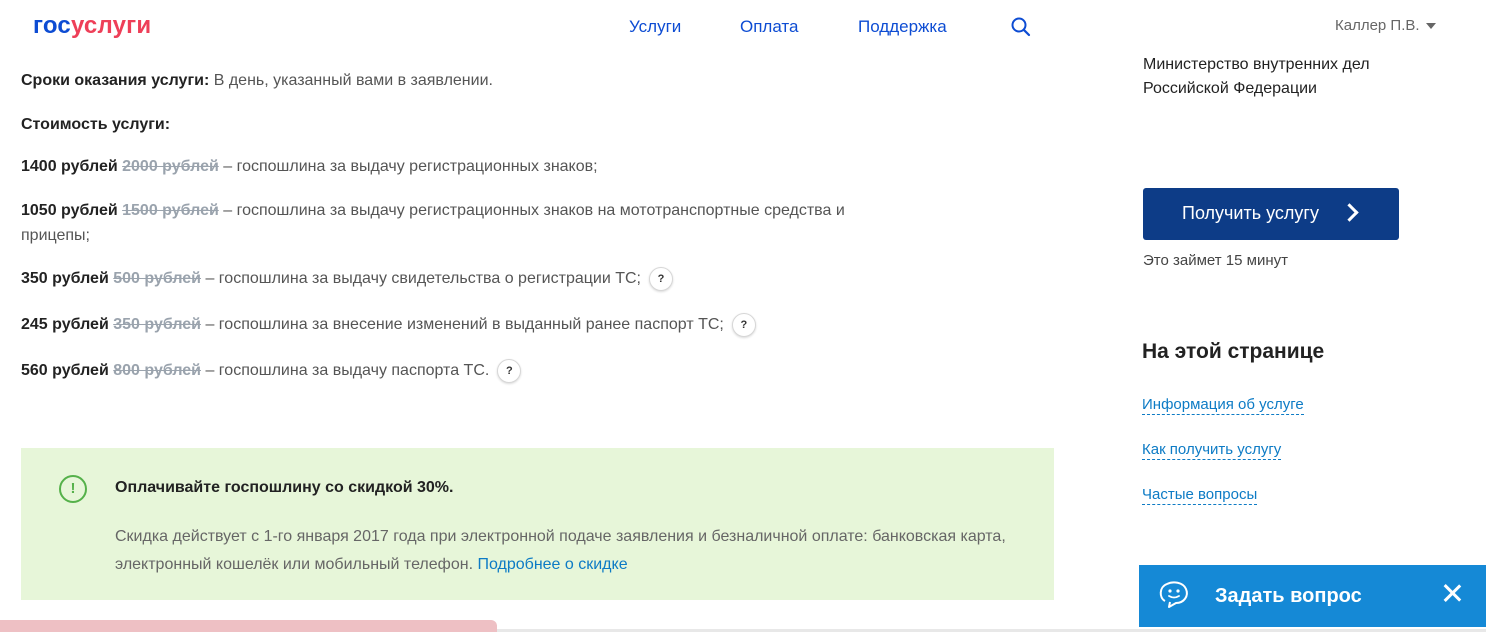 The height and width of the screenshot is (632, 1486). I want to click on caret-down-icon, so click(1430, 26).